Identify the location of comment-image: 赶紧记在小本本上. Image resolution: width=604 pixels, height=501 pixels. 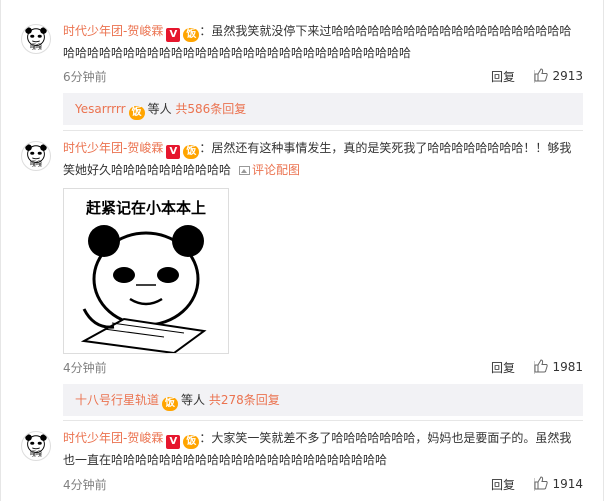
(146, 271).